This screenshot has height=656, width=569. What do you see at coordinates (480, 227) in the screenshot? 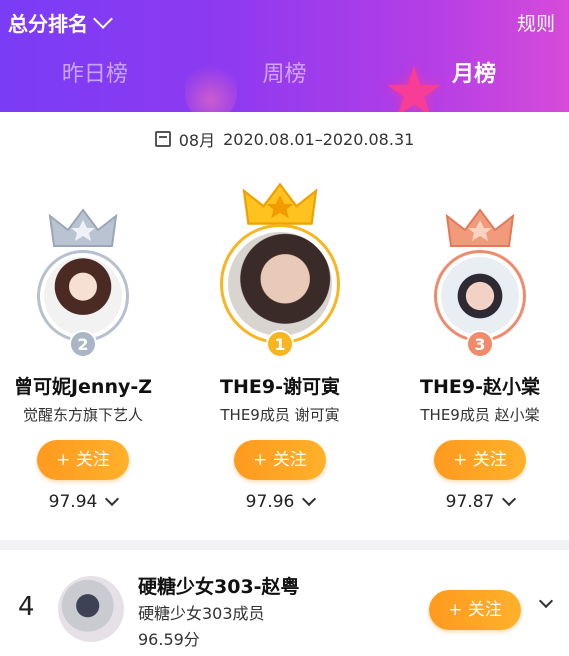
I see `bronze-crown-icon` at bounding box center [480, 227].